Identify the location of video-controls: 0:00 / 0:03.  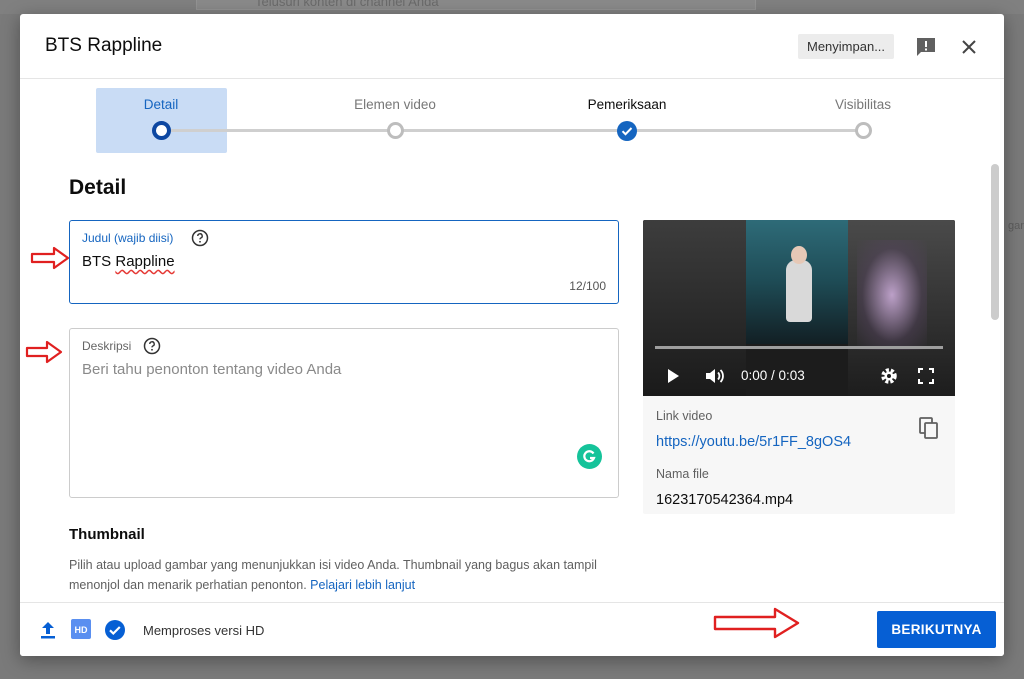
(799, 376).